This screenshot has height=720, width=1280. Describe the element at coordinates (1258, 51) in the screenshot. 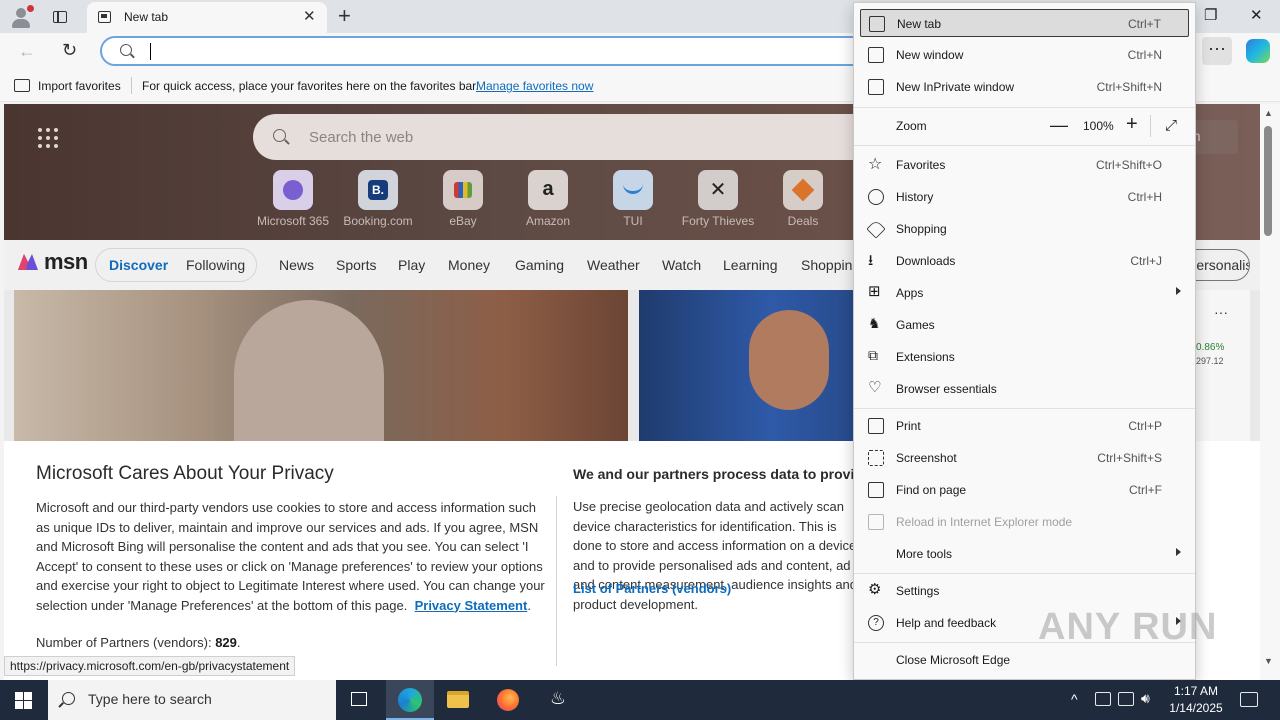

I see `copilot-icon` at that location.